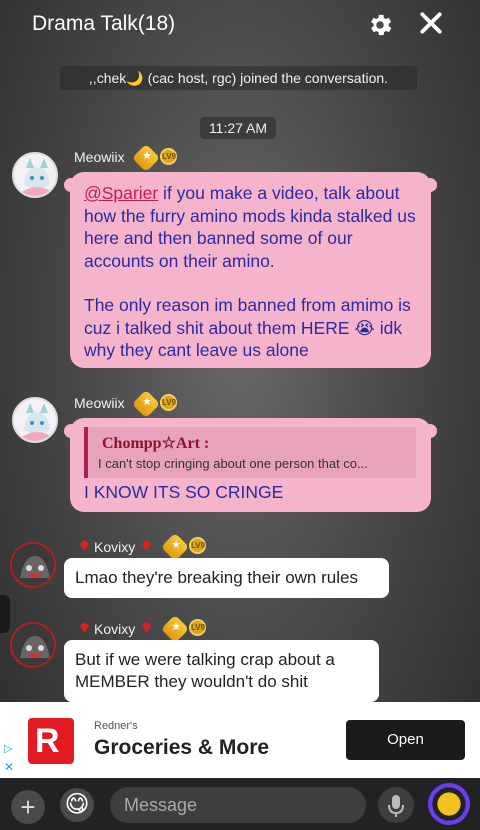 Image resolution: width=480 pixels, height=830 pixels. I want to click on ad-banner: R Redner's Groceries & More Open ▷ ✕, so click(240, 740).